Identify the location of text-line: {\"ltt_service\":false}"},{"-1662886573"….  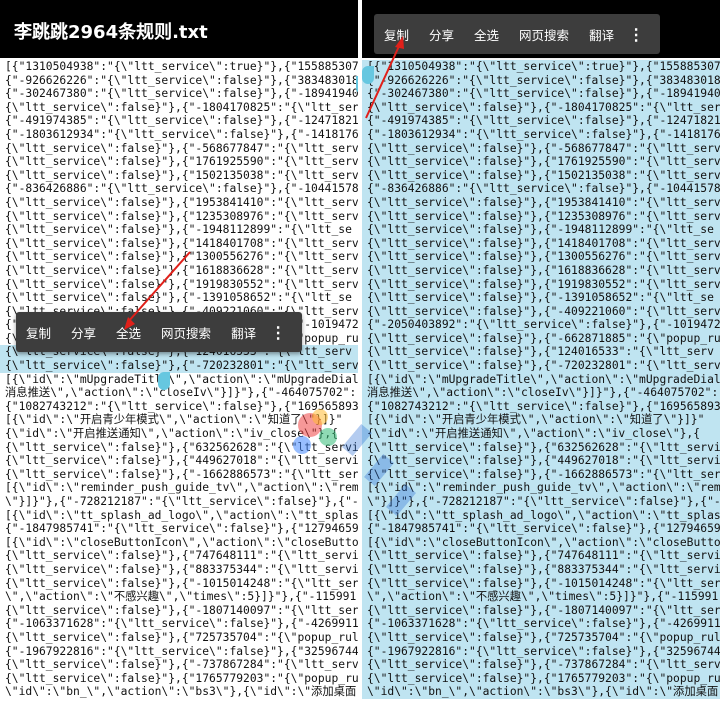
(541, 474).